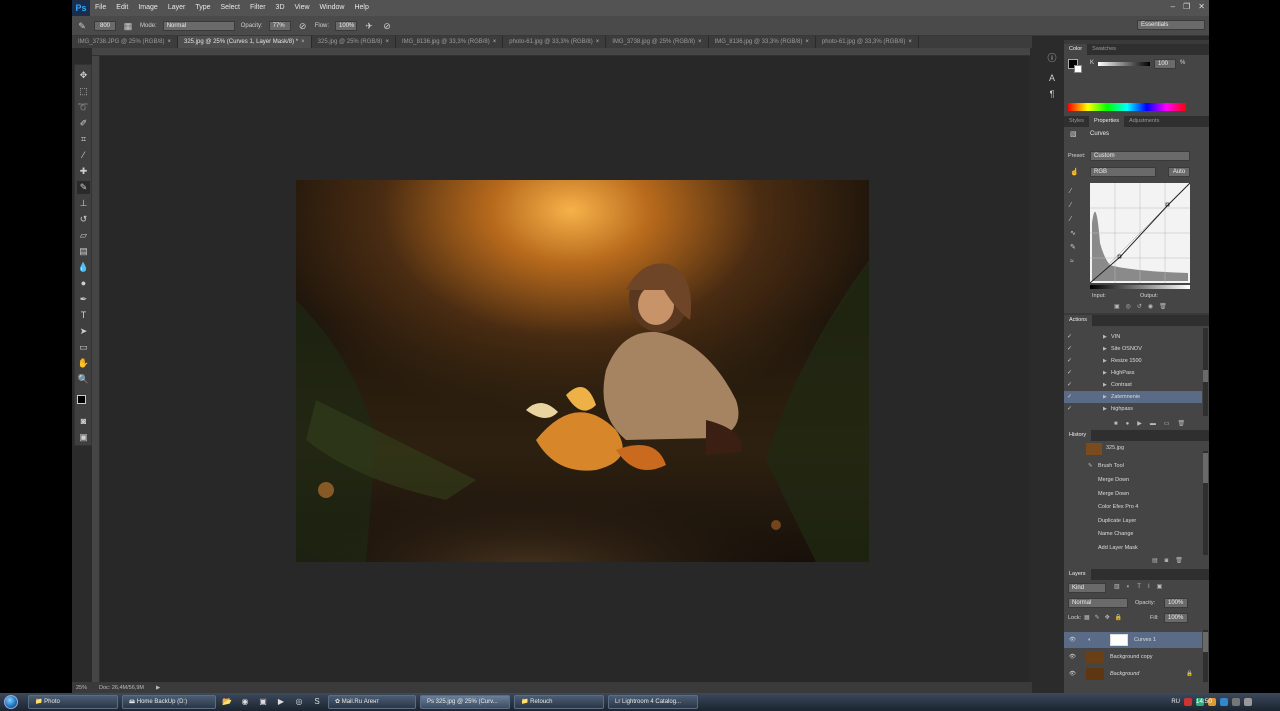  What do you see at coordinates (372, 702) in the screenshot?
I see `taskbar-button-mail: ✿ Mail.Ru Агент` at bounding box center [372, 702].